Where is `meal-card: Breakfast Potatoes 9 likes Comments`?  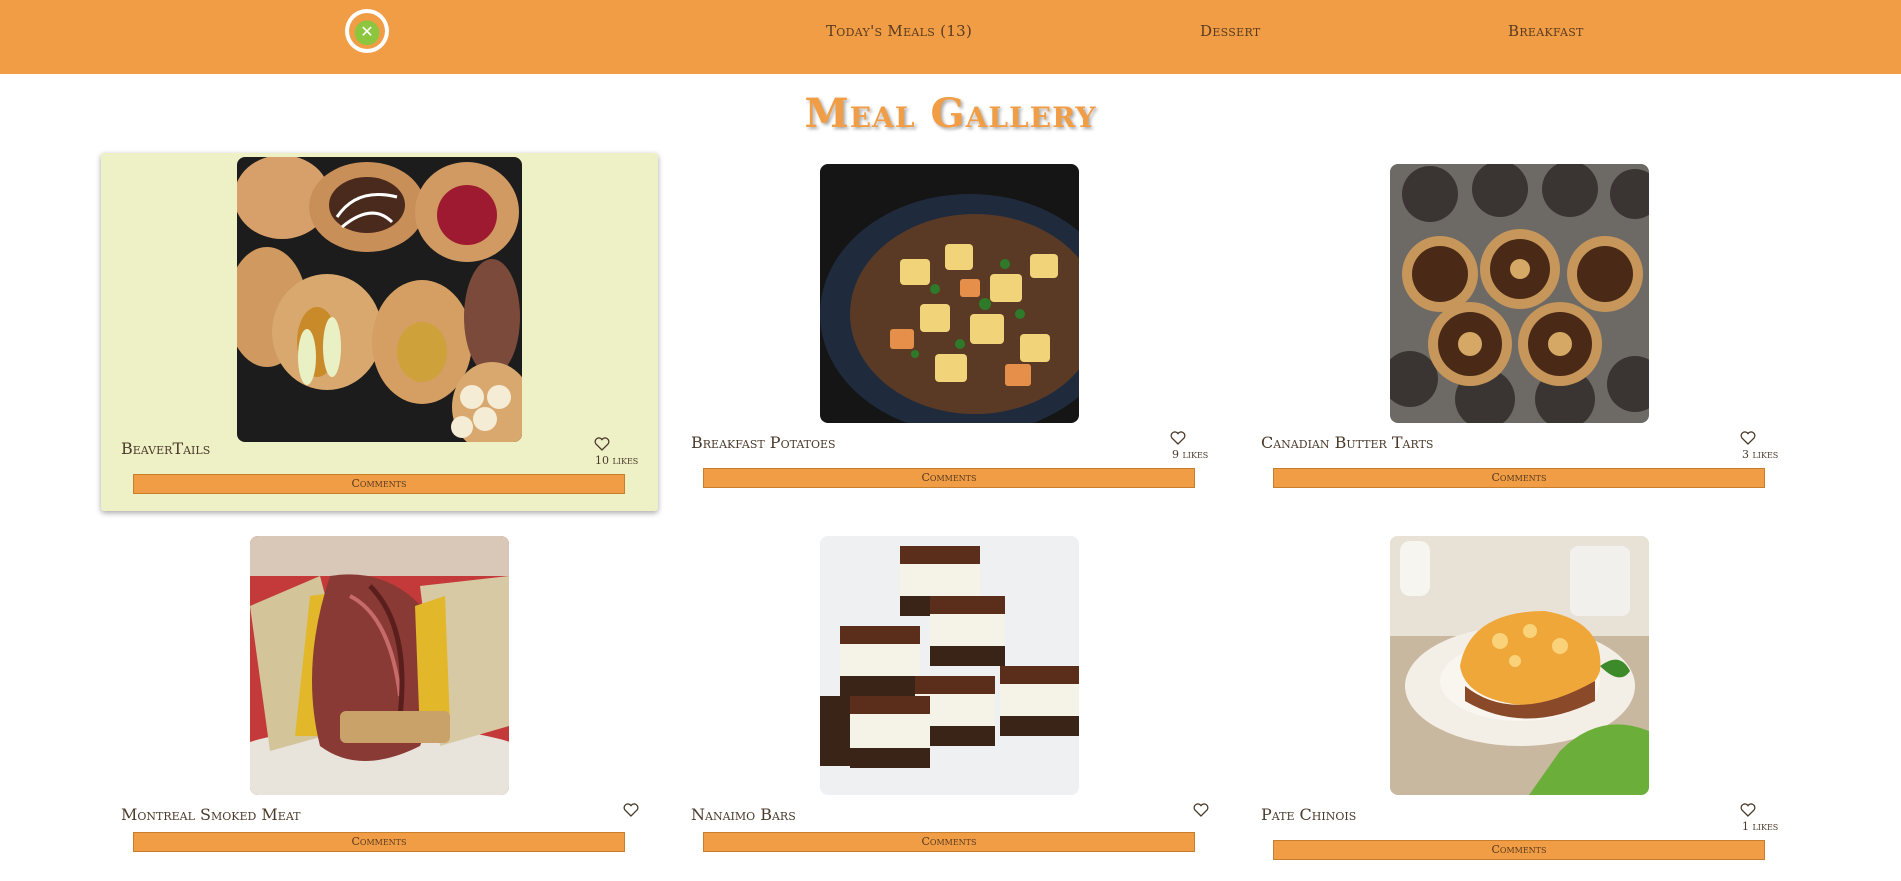
meal-card: Breakfast Potatoes 9 likes Comments is located at coordinates (949, 329).